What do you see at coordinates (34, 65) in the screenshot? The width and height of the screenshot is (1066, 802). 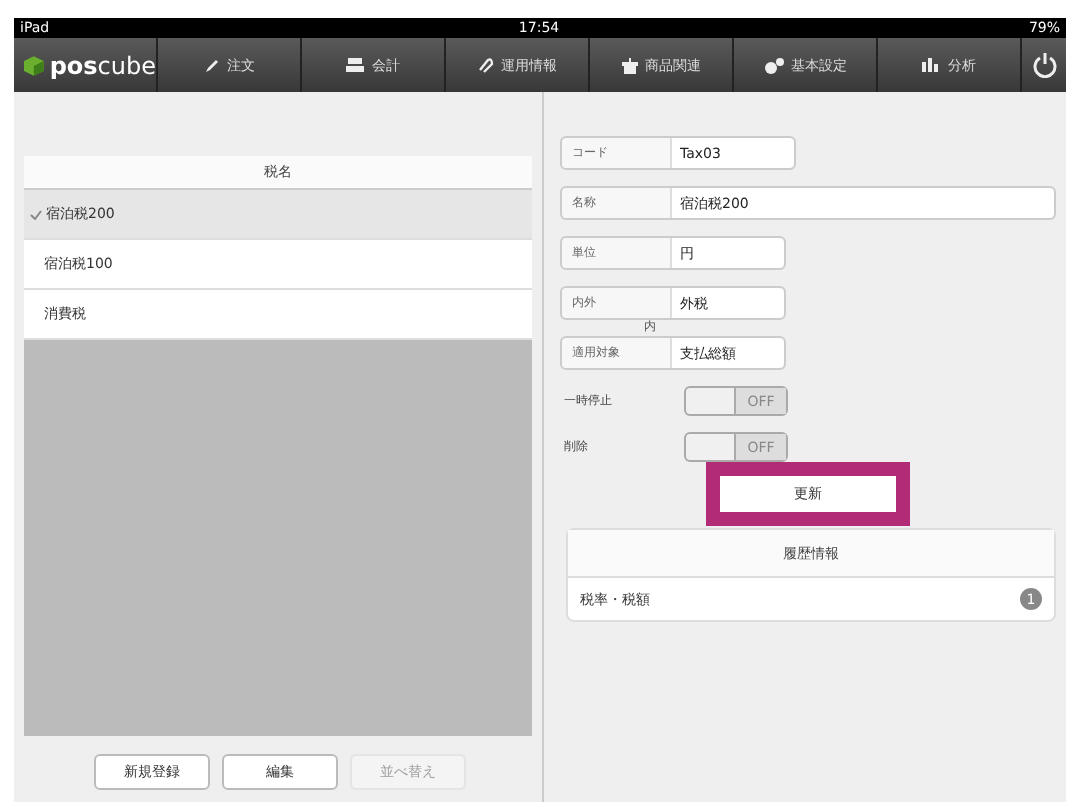 I see `cube-logo-icon` at bounding box center [34, 65].